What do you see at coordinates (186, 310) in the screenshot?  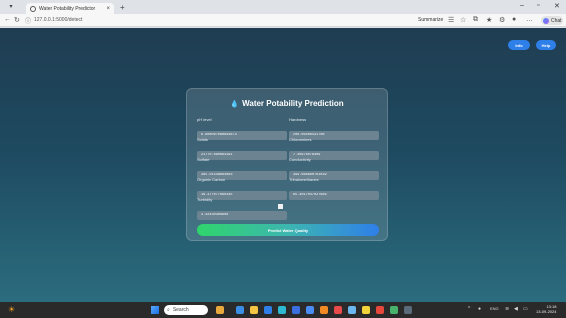 I see `taskbar-search: ⌕ Search` at bounding box center [186, 310].